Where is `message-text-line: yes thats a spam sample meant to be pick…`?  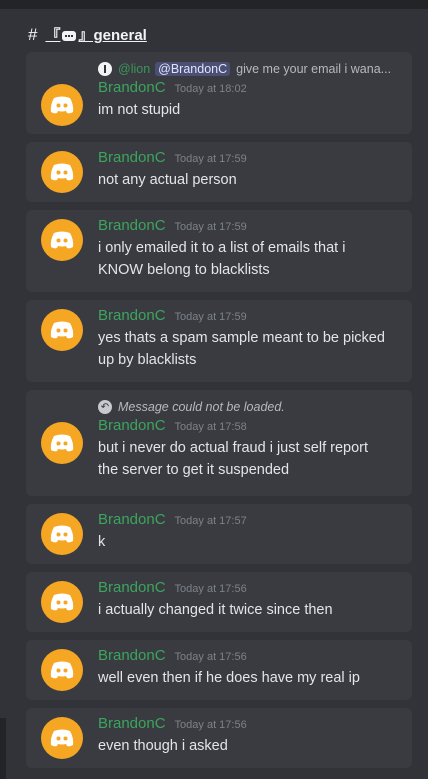
message-text-line: yes thats a spam sample meant to be pick… is located at coordinates (241, 338).